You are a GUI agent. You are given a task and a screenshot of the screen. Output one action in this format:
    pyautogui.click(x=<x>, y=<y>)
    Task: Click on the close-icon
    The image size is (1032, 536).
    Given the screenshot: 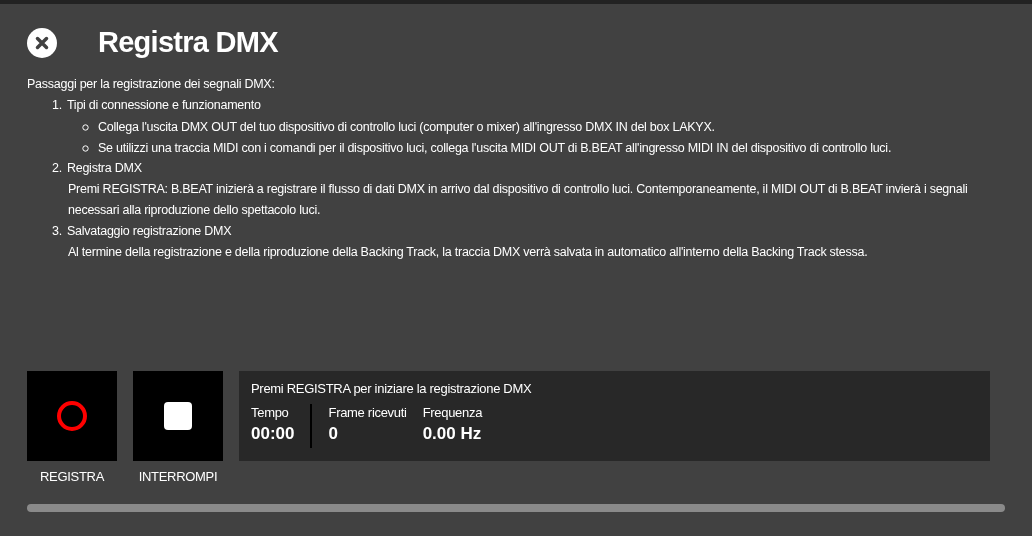 What is the action you would take?
    pyautogui.click(x=42, y=43)
    